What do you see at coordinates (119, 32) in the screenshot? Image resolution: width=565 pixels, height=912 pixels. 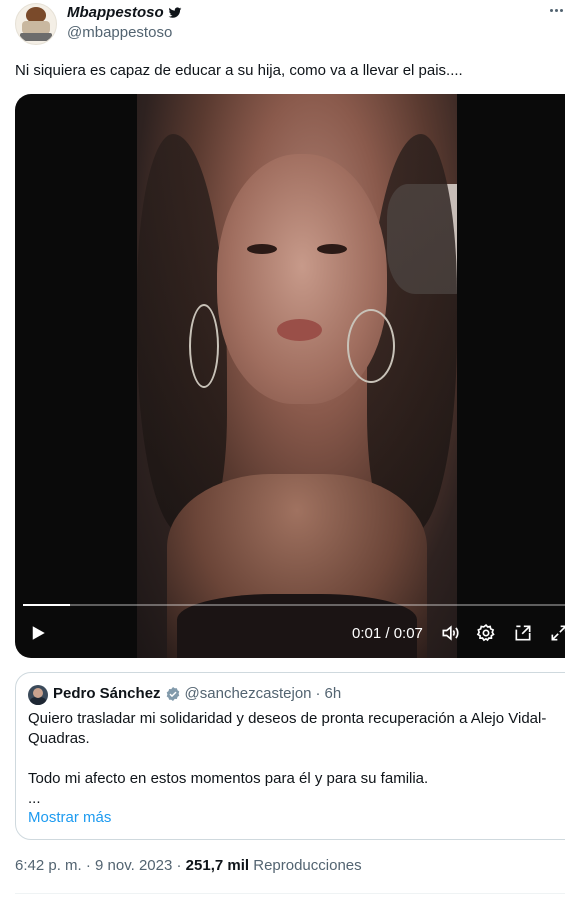 I see `author-handle: @mbappestoso` at bounding box center [119, 32].